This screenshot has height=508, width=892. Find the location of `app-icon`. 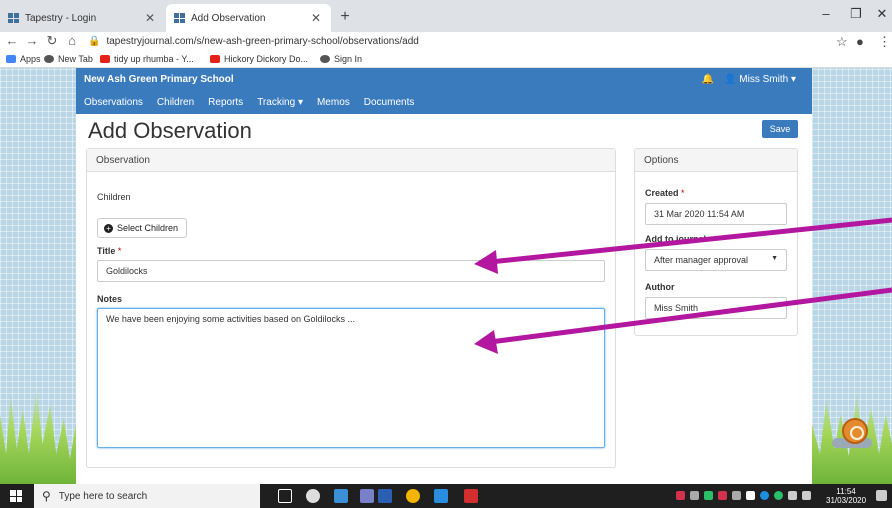

app-icon is located at coordinates (441, 496).